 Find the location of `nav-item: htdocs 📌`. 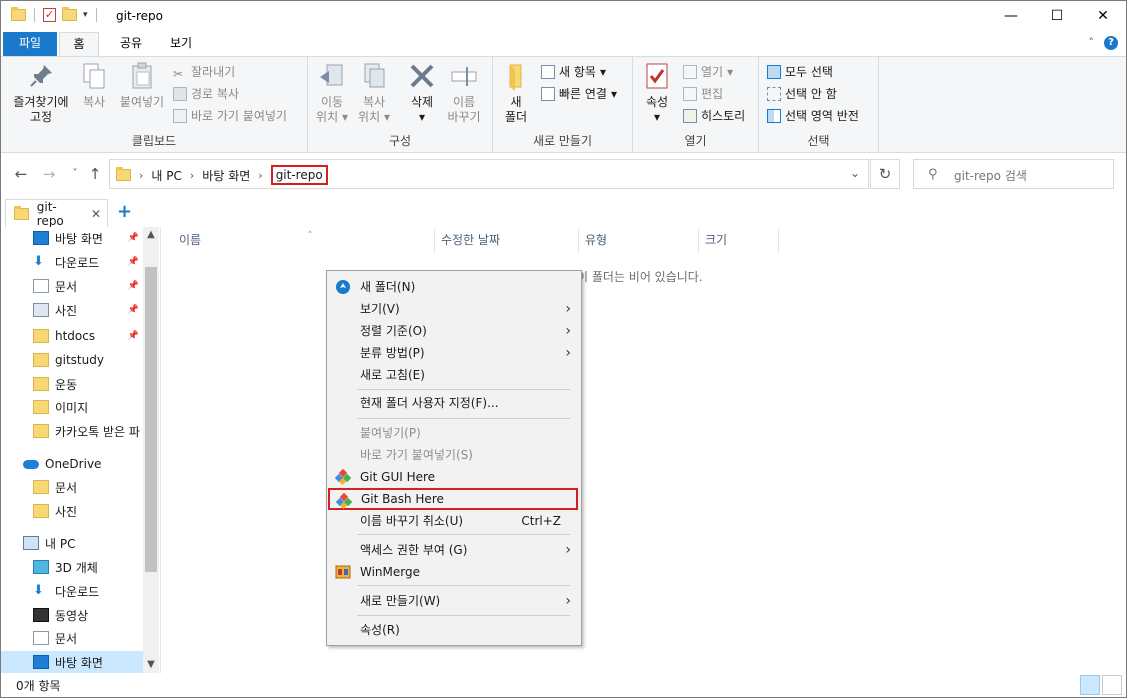

nav-item: htdocs 📌 is located at coordinates (72, 336).